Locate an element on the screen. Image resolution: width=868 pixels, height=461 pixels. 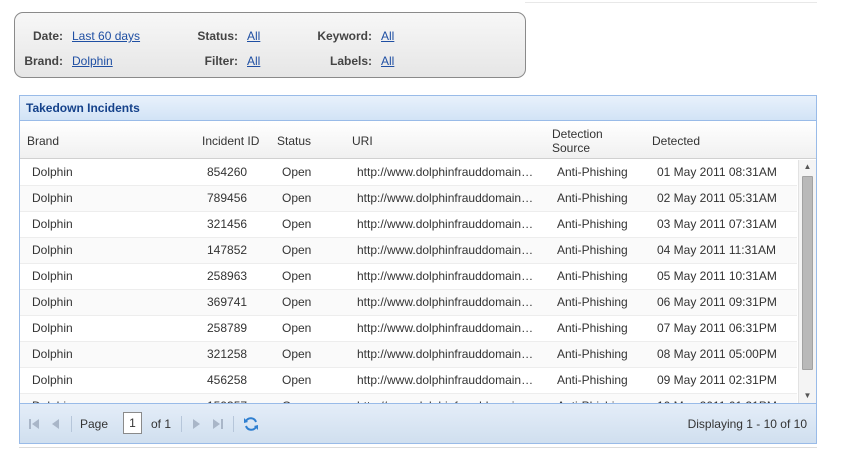
detected-cell: 06 May 2011 09:31PM is located at coordinates (717, 302).